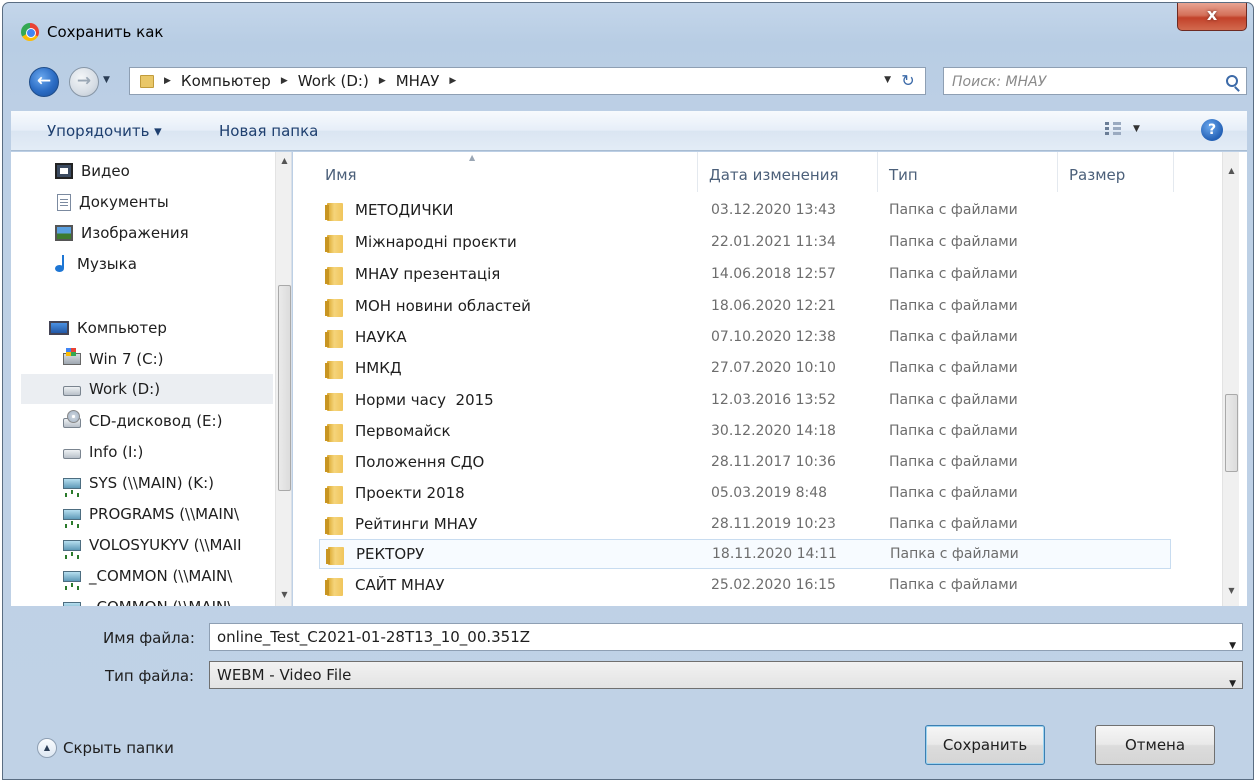  Describe the element at coordinates (169, 599) in the screenshot. I see `sidebar-item-network-common-2: _COMMON (\\MAIN\` at that location.